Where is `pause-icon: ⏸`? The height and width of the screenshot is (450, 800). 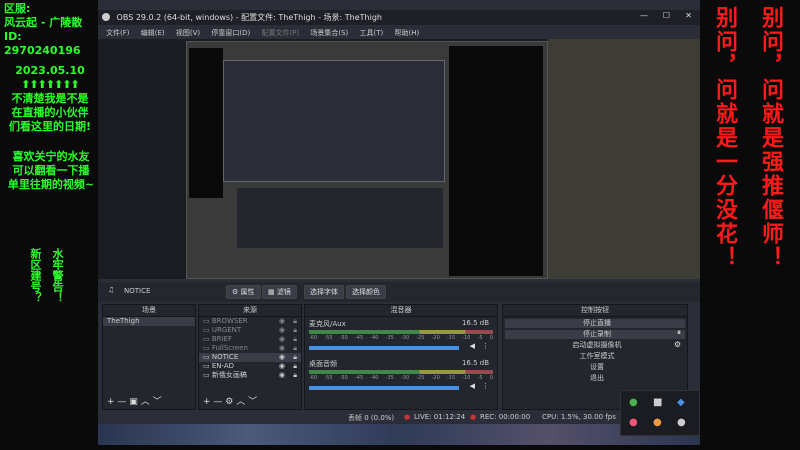
pause-icon: ⏸ is located at coordinates (679, 333).